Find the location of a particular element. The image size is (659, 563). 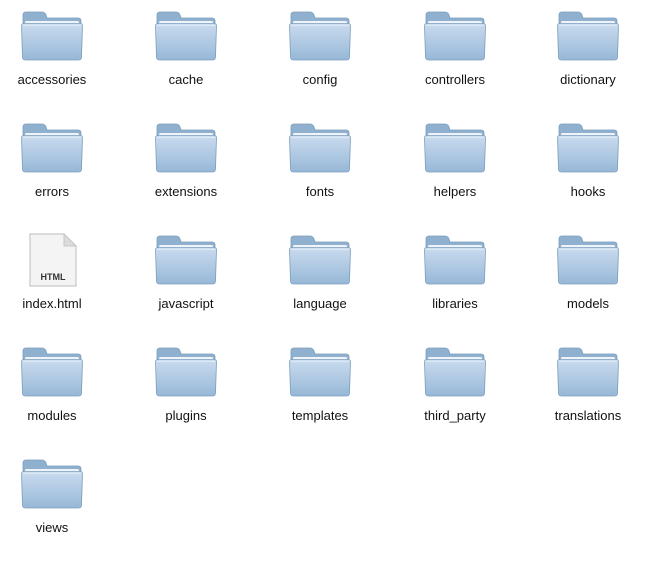

folder-item: modules is located at coordinates (58, 395).